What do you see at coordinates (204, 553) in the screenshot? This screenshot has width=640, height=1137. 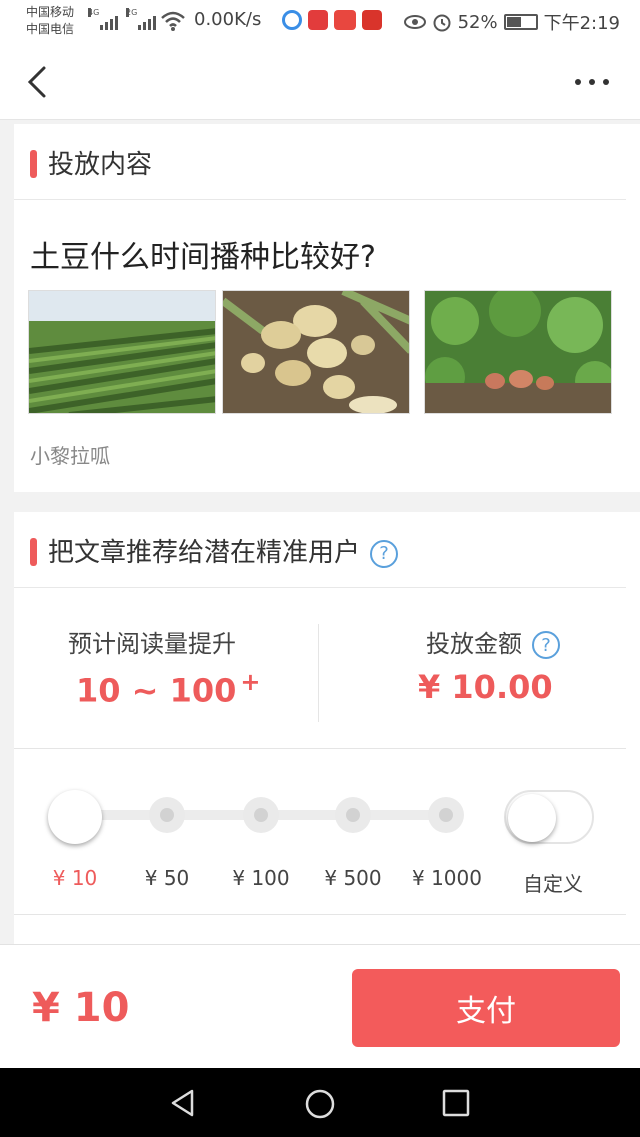 I see `promote-section-title: 把文章推荐给潜在精准用户` at bounding box center [204, 553].